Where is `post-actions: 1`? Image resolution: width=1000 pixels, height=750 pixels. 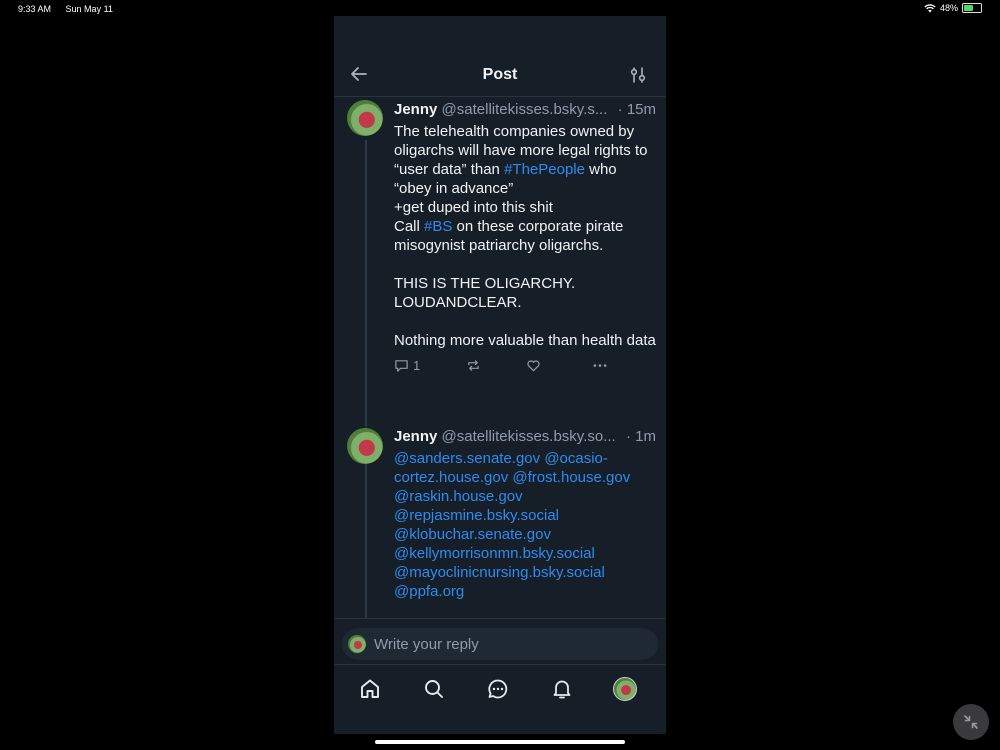
post-actions: 1 is located at coordinates (525, 365).